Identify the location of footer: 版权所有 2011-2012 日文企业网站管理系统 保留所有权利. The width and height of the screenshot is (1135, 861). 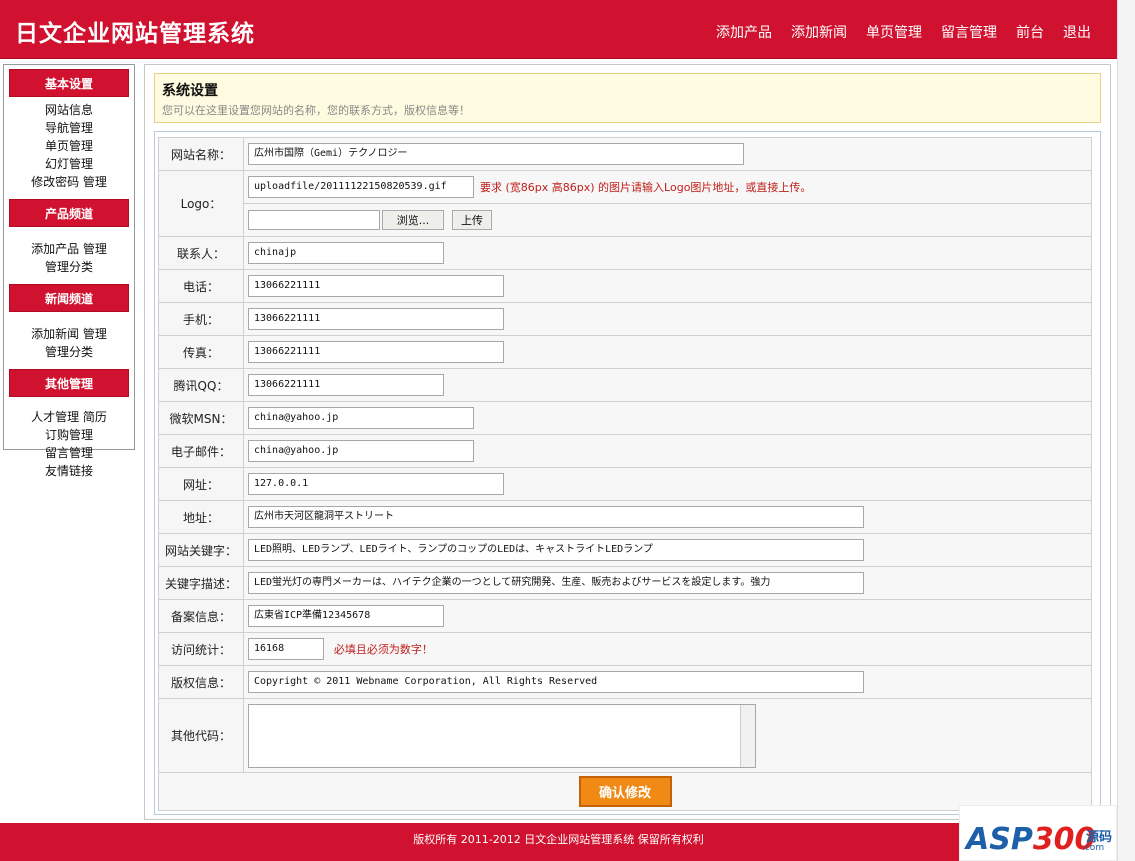
(558, 842).